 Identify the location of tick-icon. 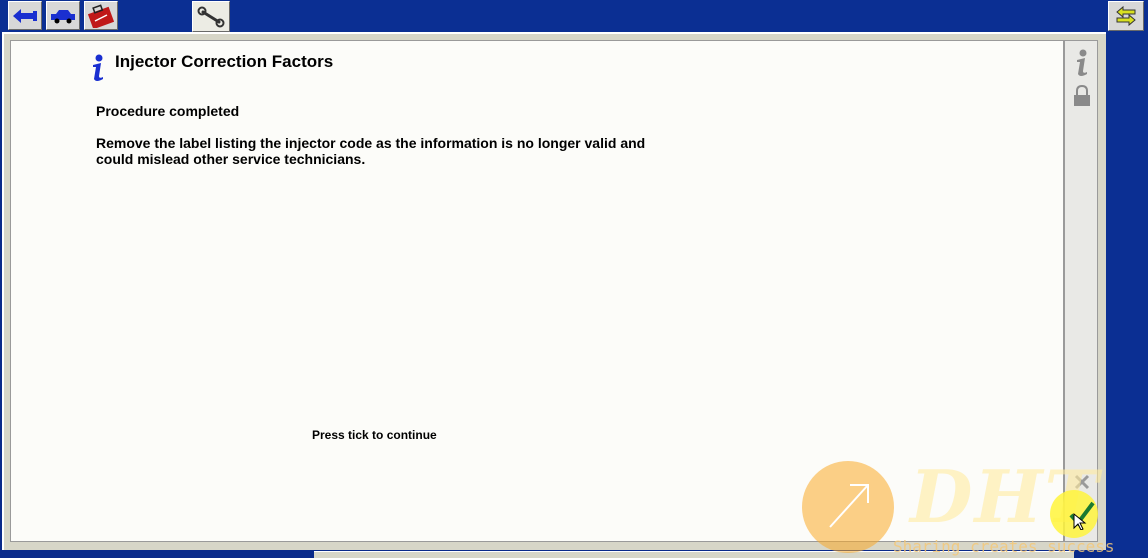
(1082, 515).